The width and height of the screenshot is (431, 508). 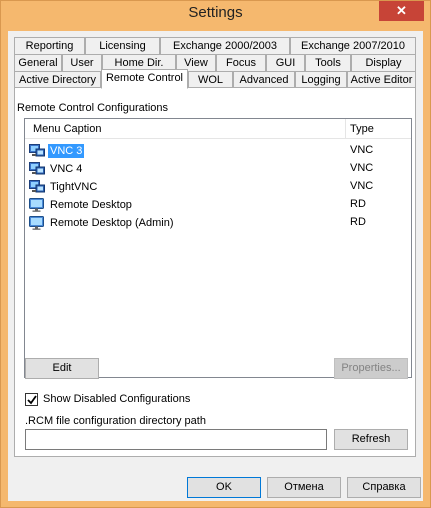 I want to click on tab-exchange-2000-2003: Exchange 2000/2003, so click(x=225, y=46).